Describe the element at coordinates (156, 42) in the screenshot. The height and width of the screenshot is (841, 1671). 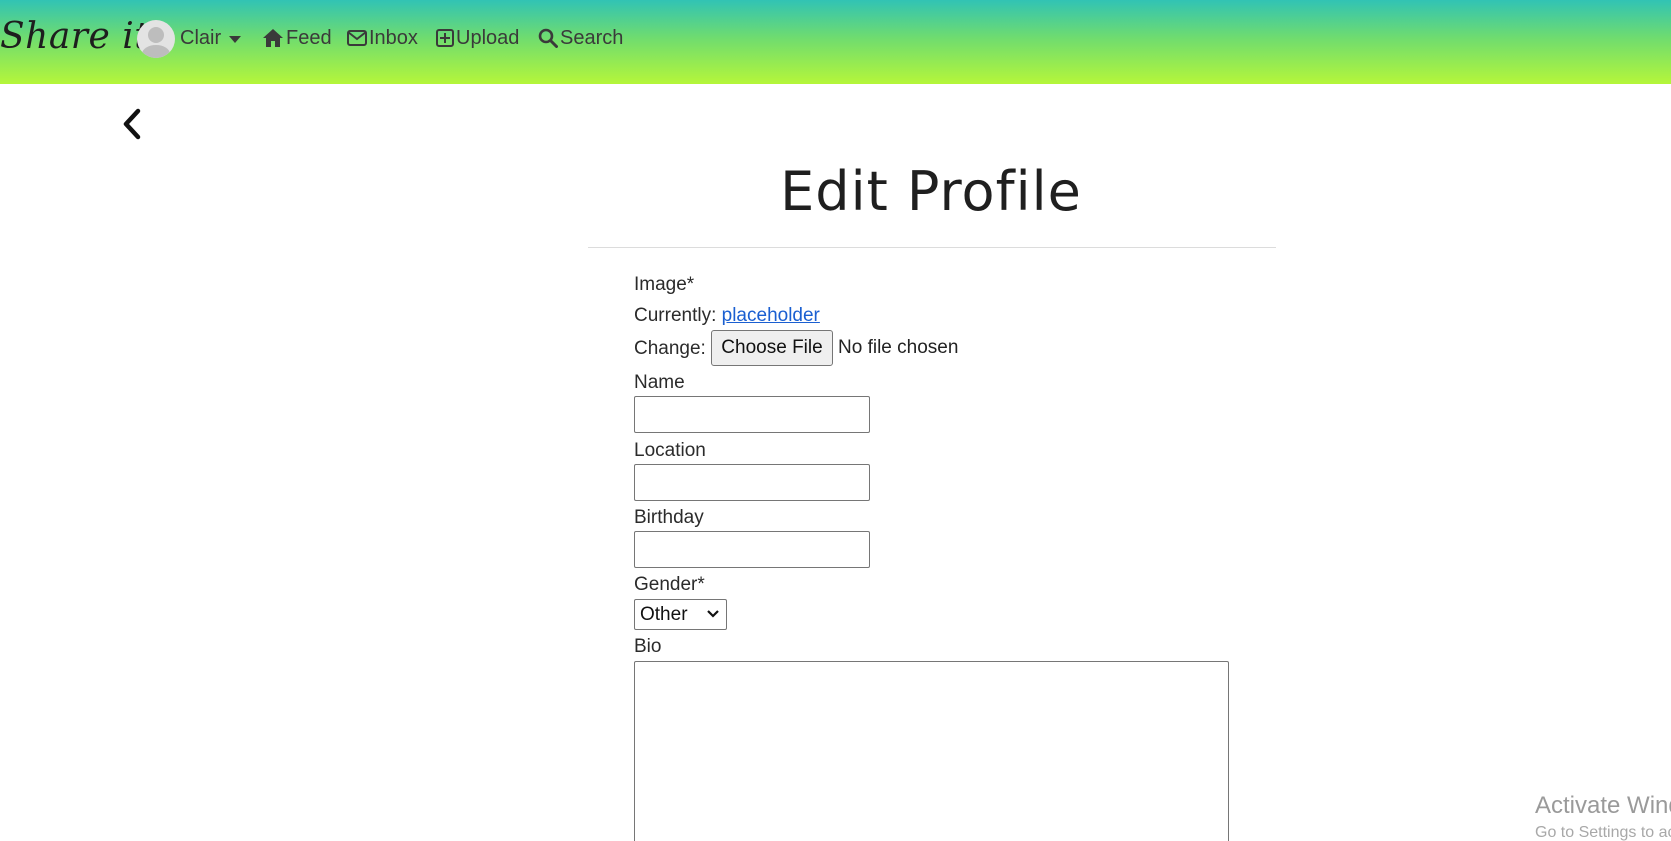
I see `avatar-icon` at that location.